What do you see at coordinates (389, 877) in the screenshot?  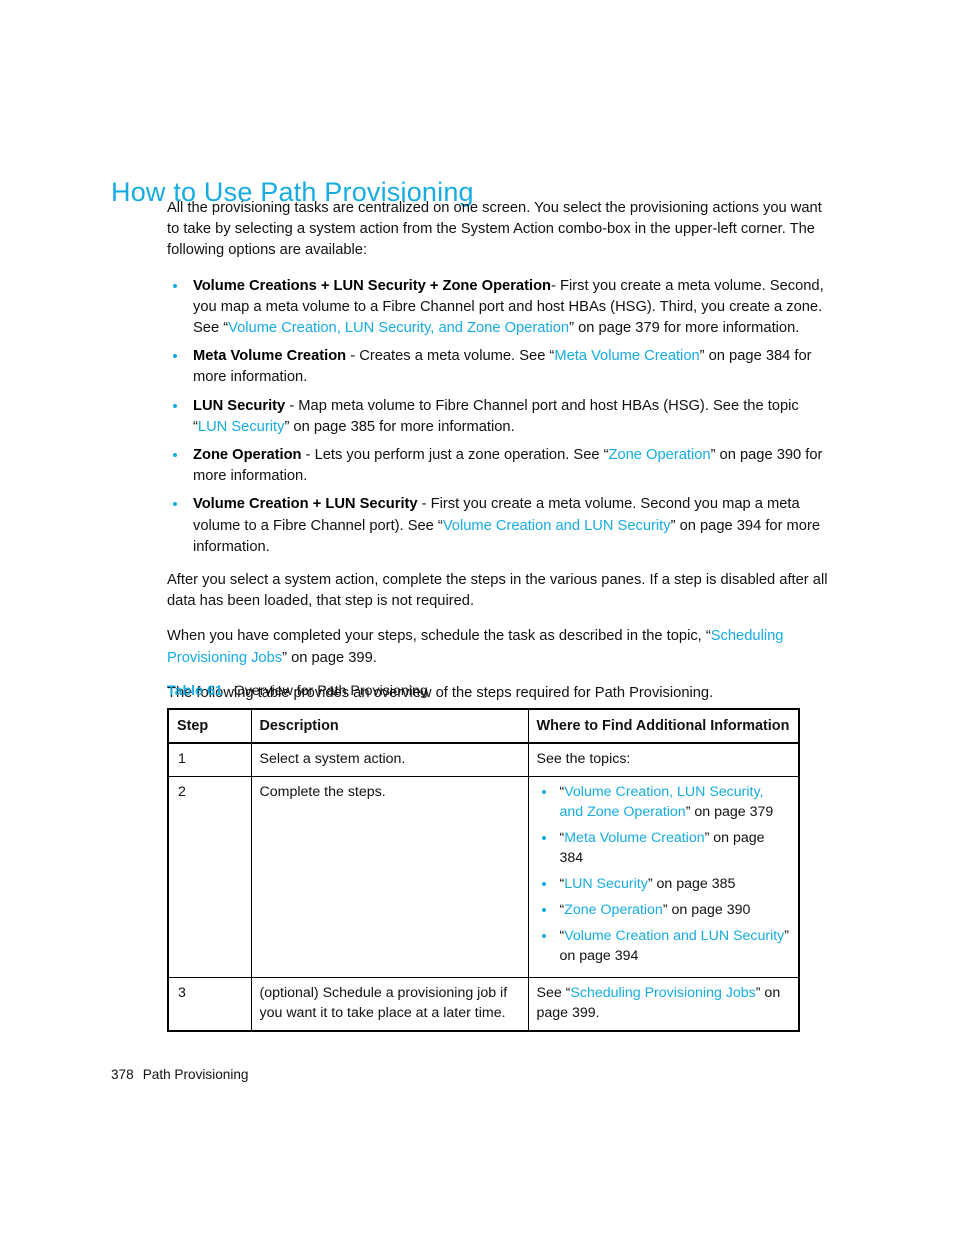 I see `cell-description: Complete the steps.` at bounding box center [389, 877].